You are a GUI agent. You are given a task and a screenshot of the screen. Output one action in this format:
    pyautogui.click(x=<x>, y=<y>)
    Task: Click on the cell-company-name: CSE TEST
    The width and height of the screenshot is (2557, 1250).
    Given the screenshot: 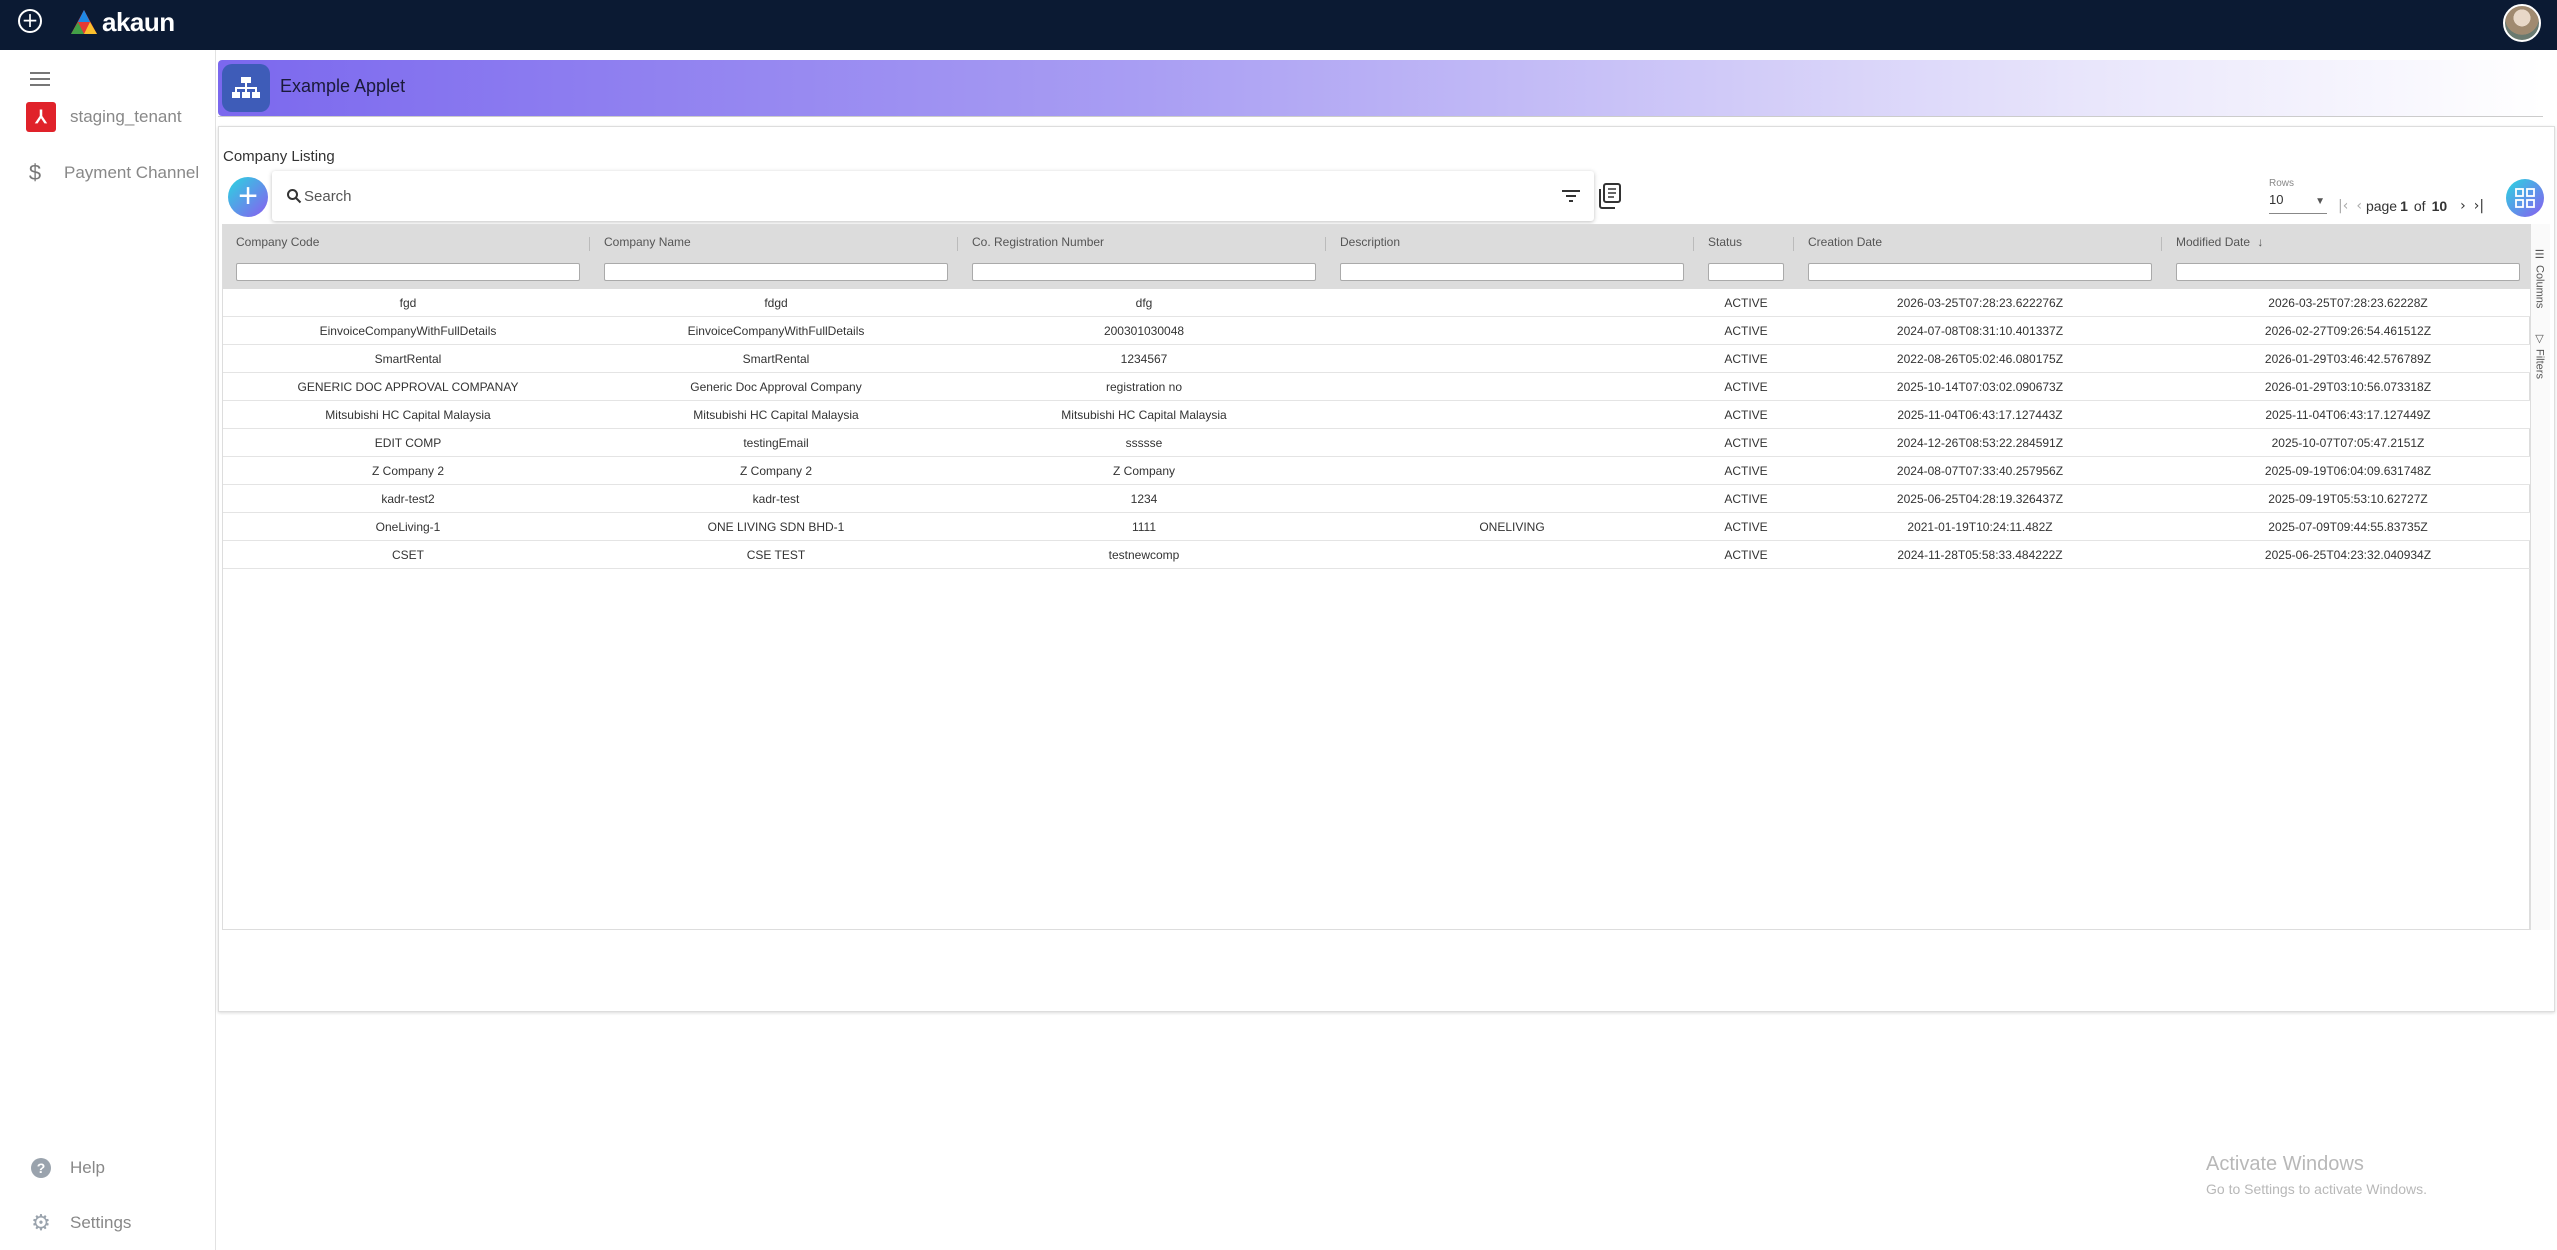 What is the action you would take?
    pyautogui.click(x=776, y=555)
    